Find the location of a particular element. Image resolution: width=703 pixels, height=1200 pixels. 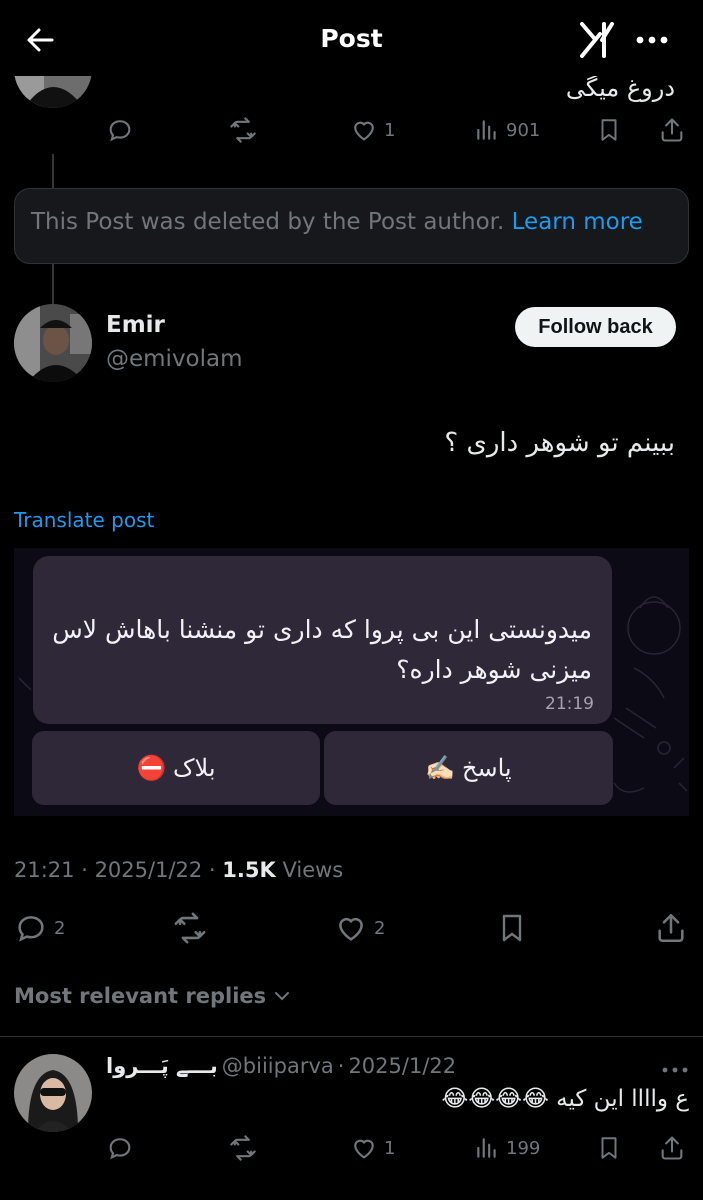

views-button: 199 is located at coordinates (507, 1148).